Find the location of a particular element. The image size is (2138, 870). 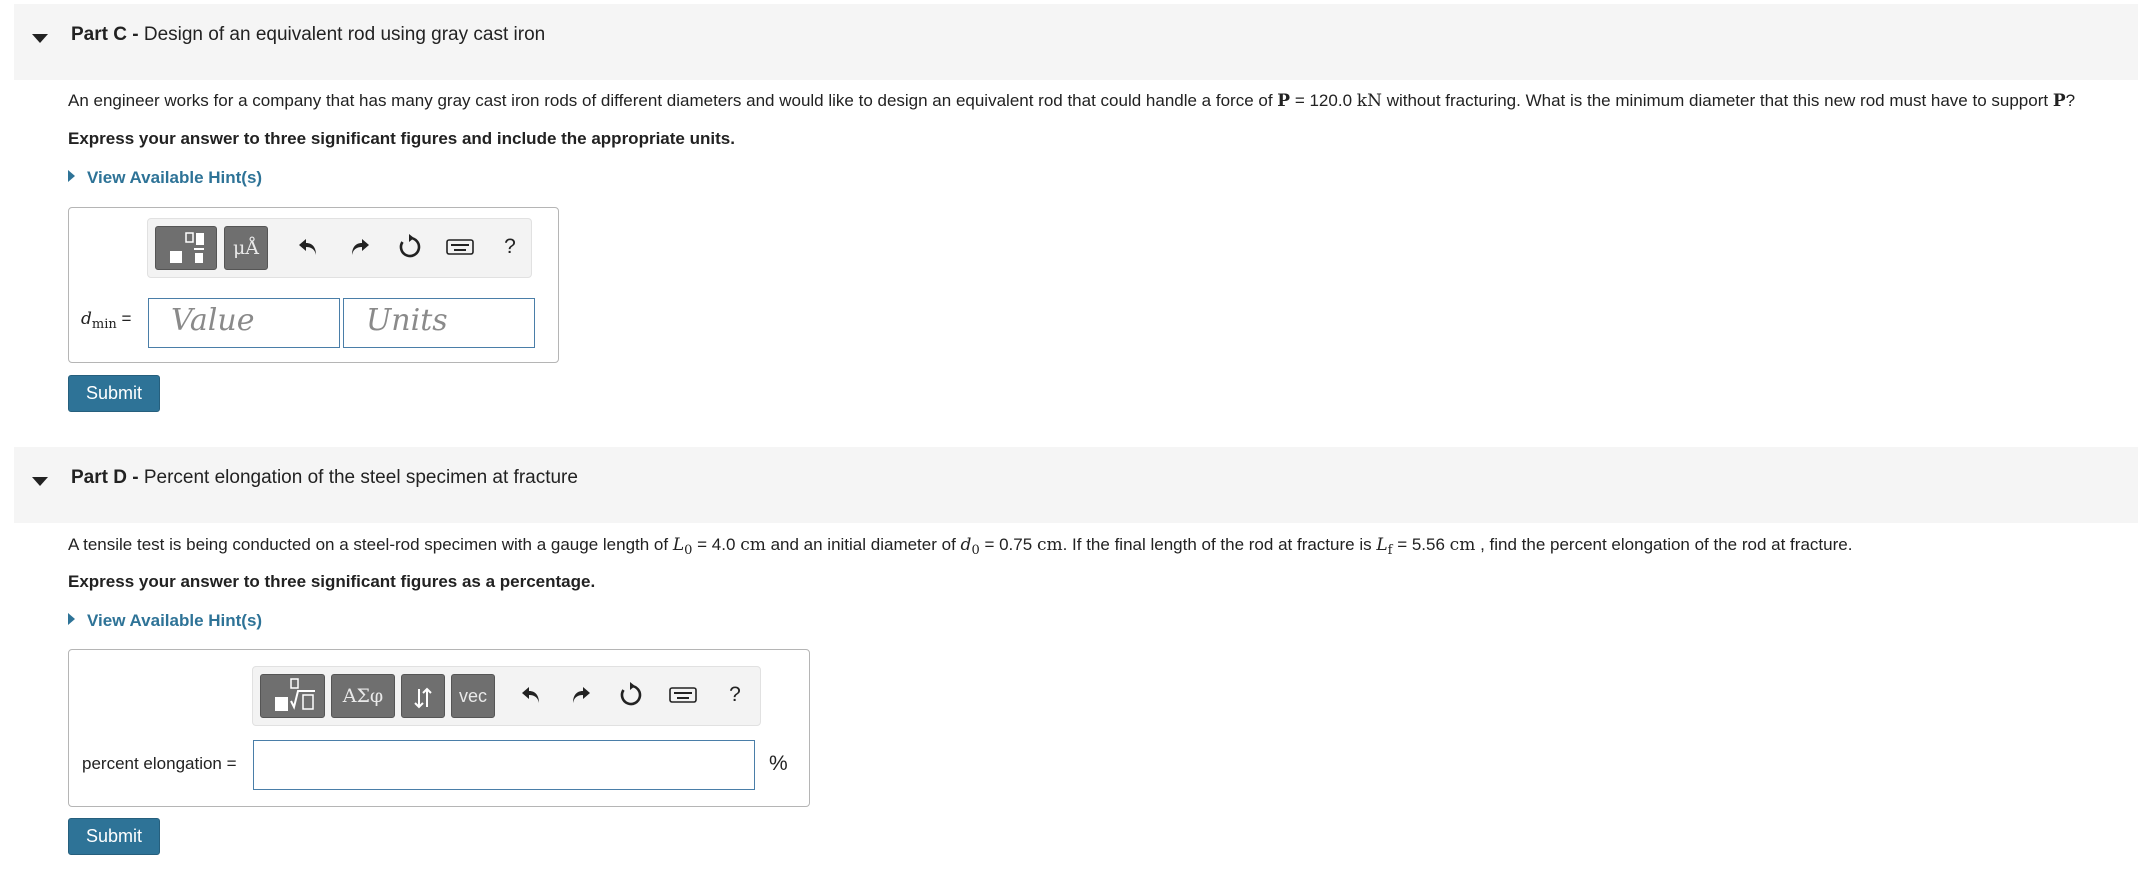

part-c-title-prefix: Part C - is located at coordinates (105, 34).